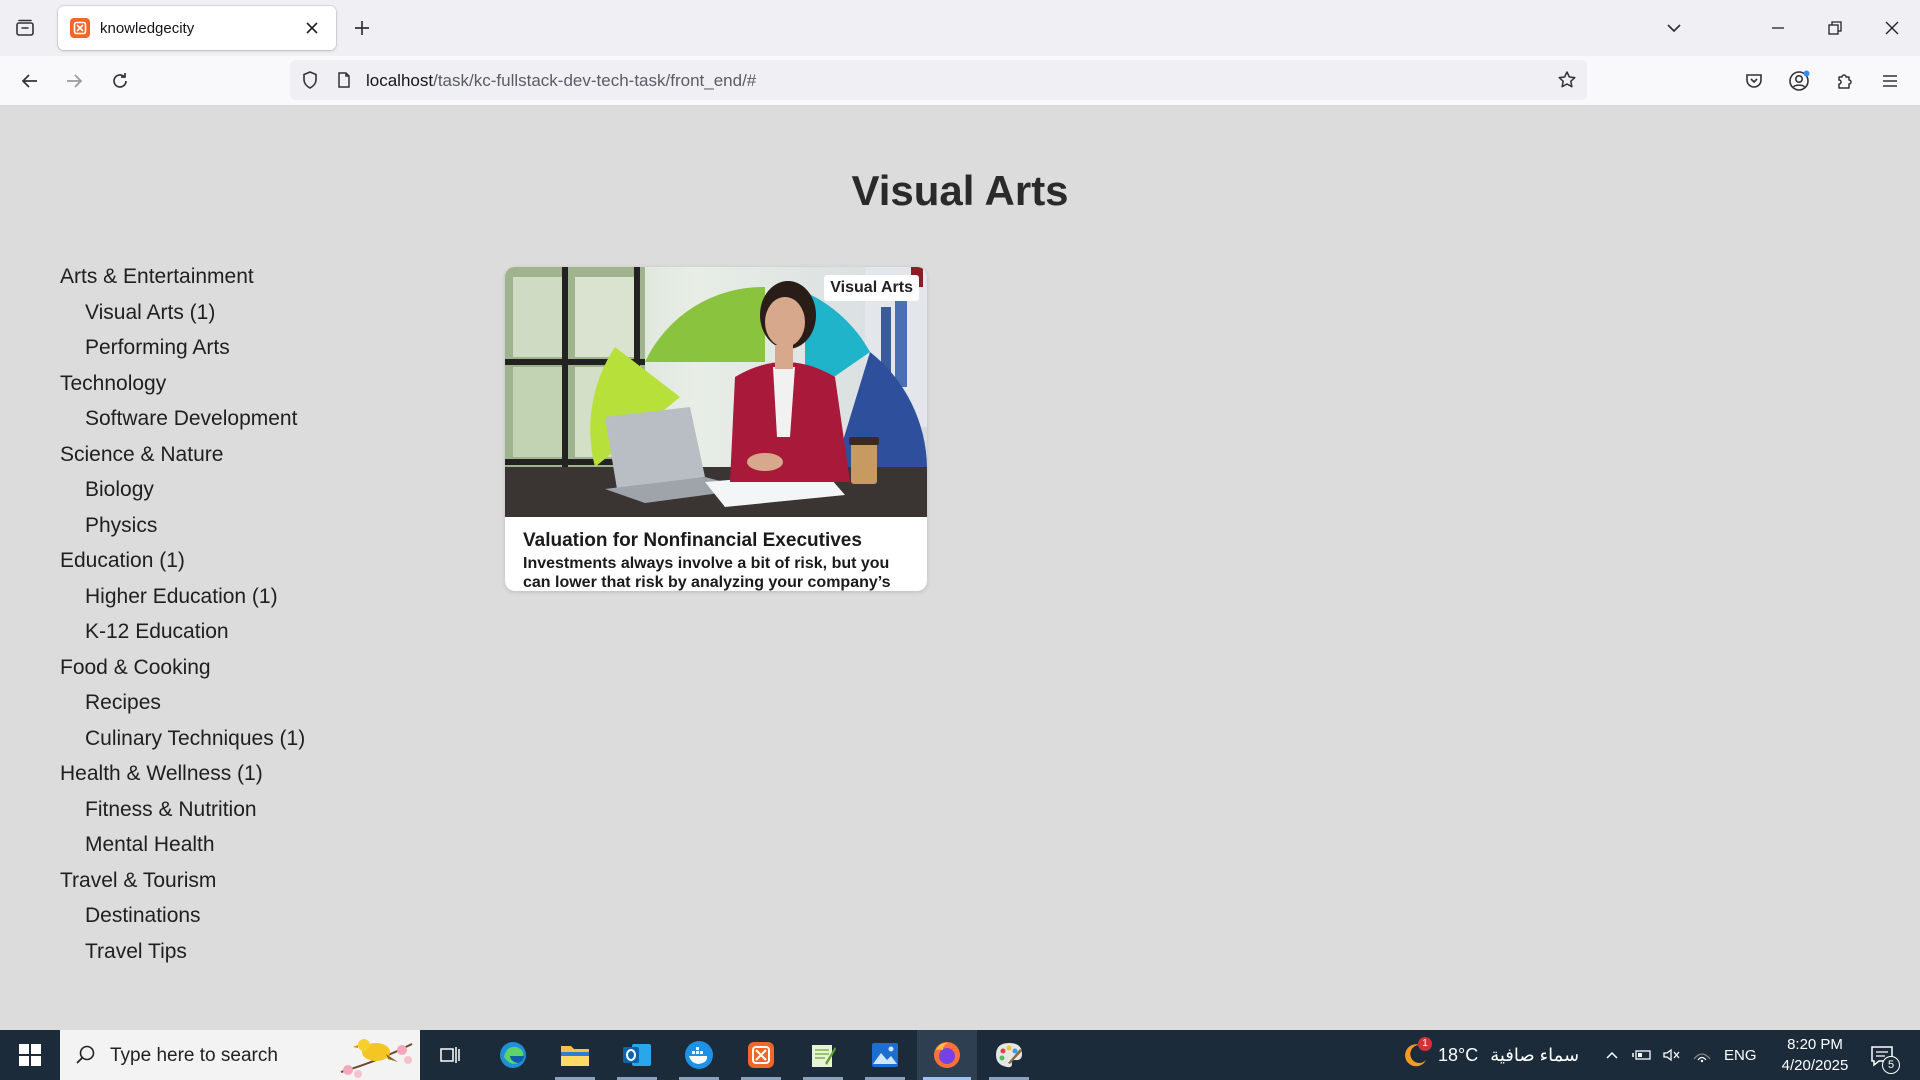 Image resolution: width=1920 pixels, height=1080 pixels. I want to click on subcategory-link: Travel Tips, so click(240, 952).